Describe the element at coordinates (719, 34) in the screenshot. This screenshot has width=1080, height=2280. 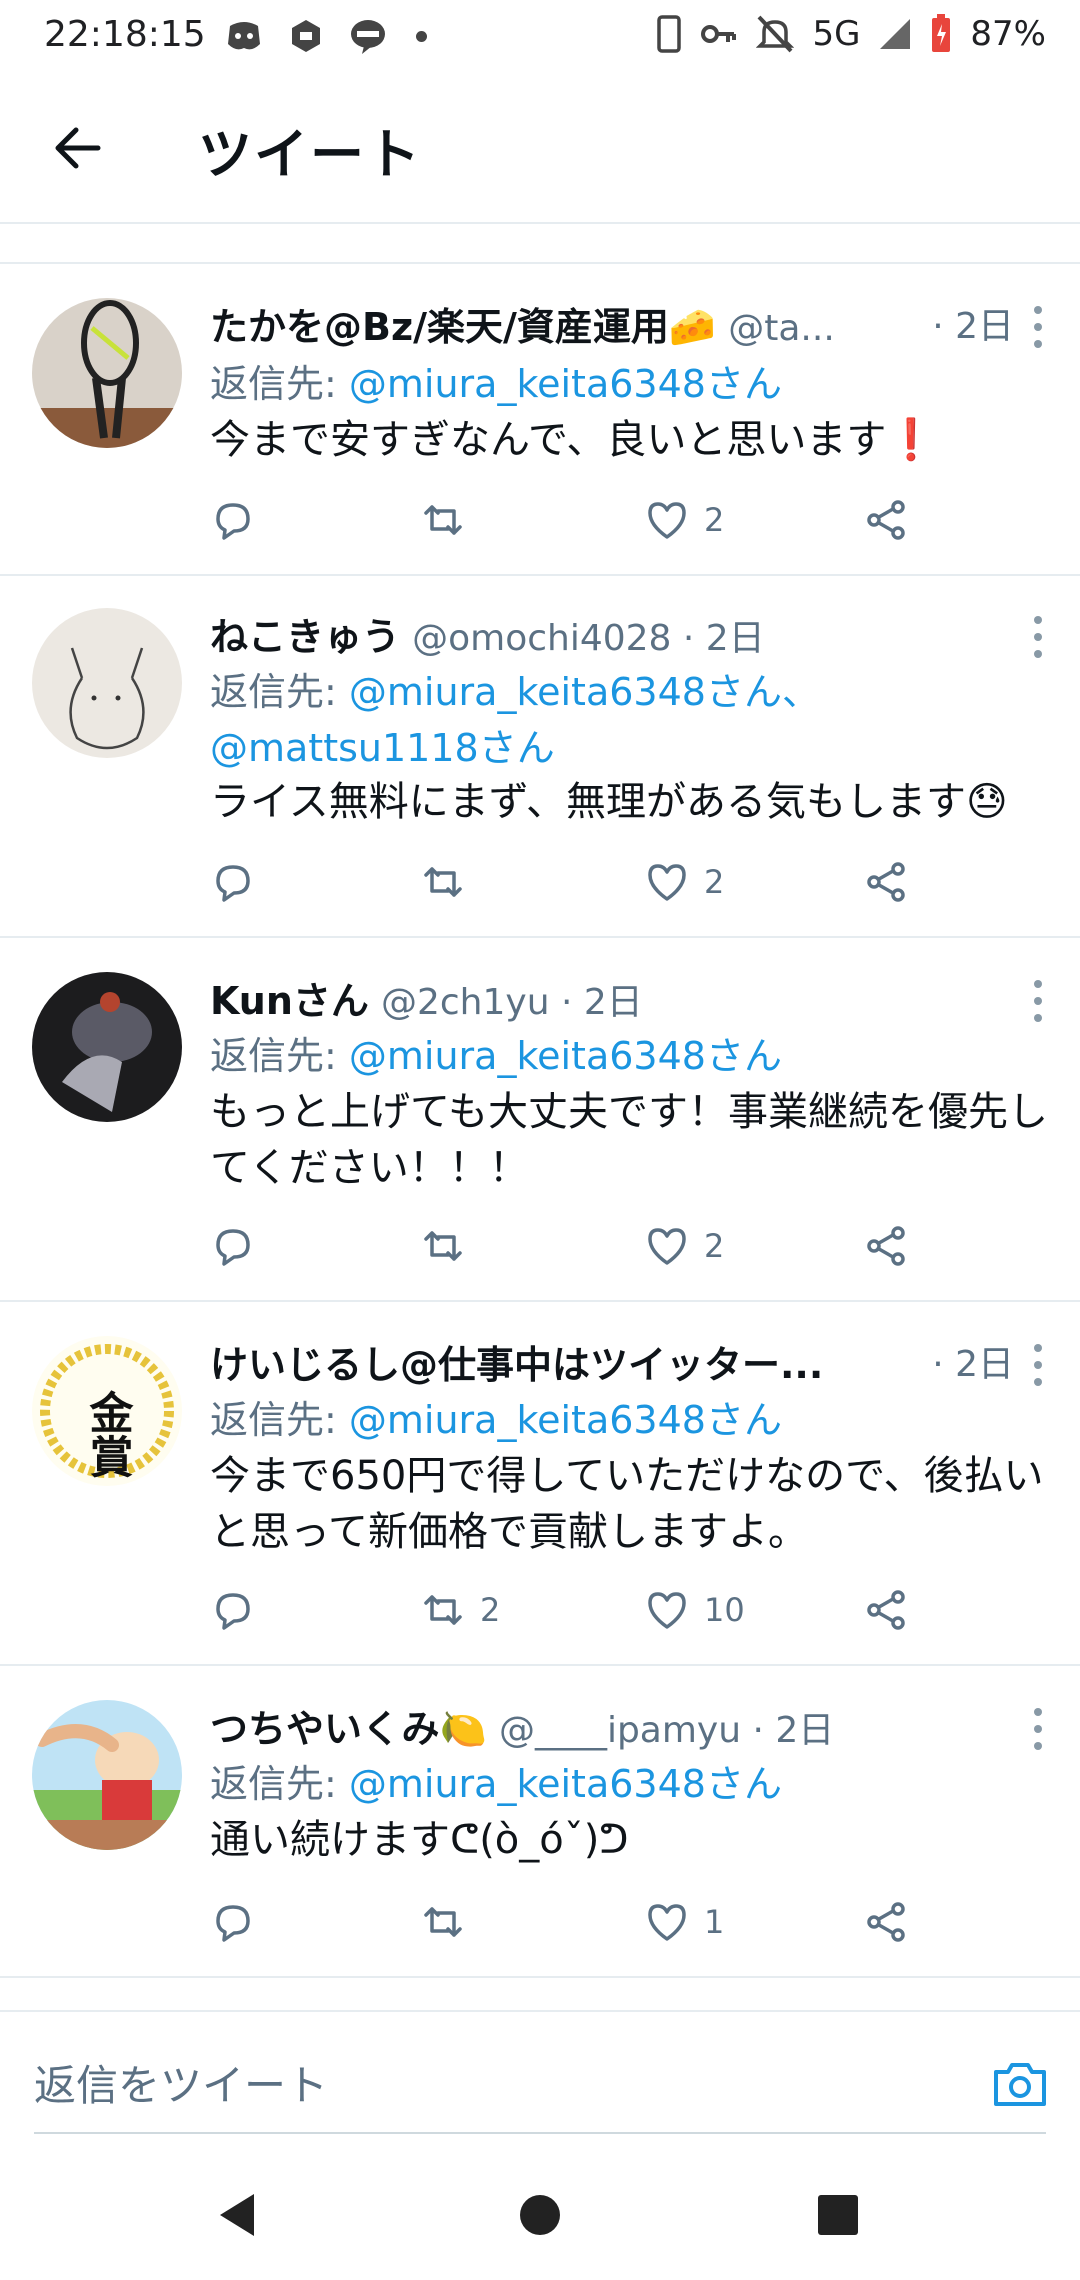
I see `key-icon` at that location.